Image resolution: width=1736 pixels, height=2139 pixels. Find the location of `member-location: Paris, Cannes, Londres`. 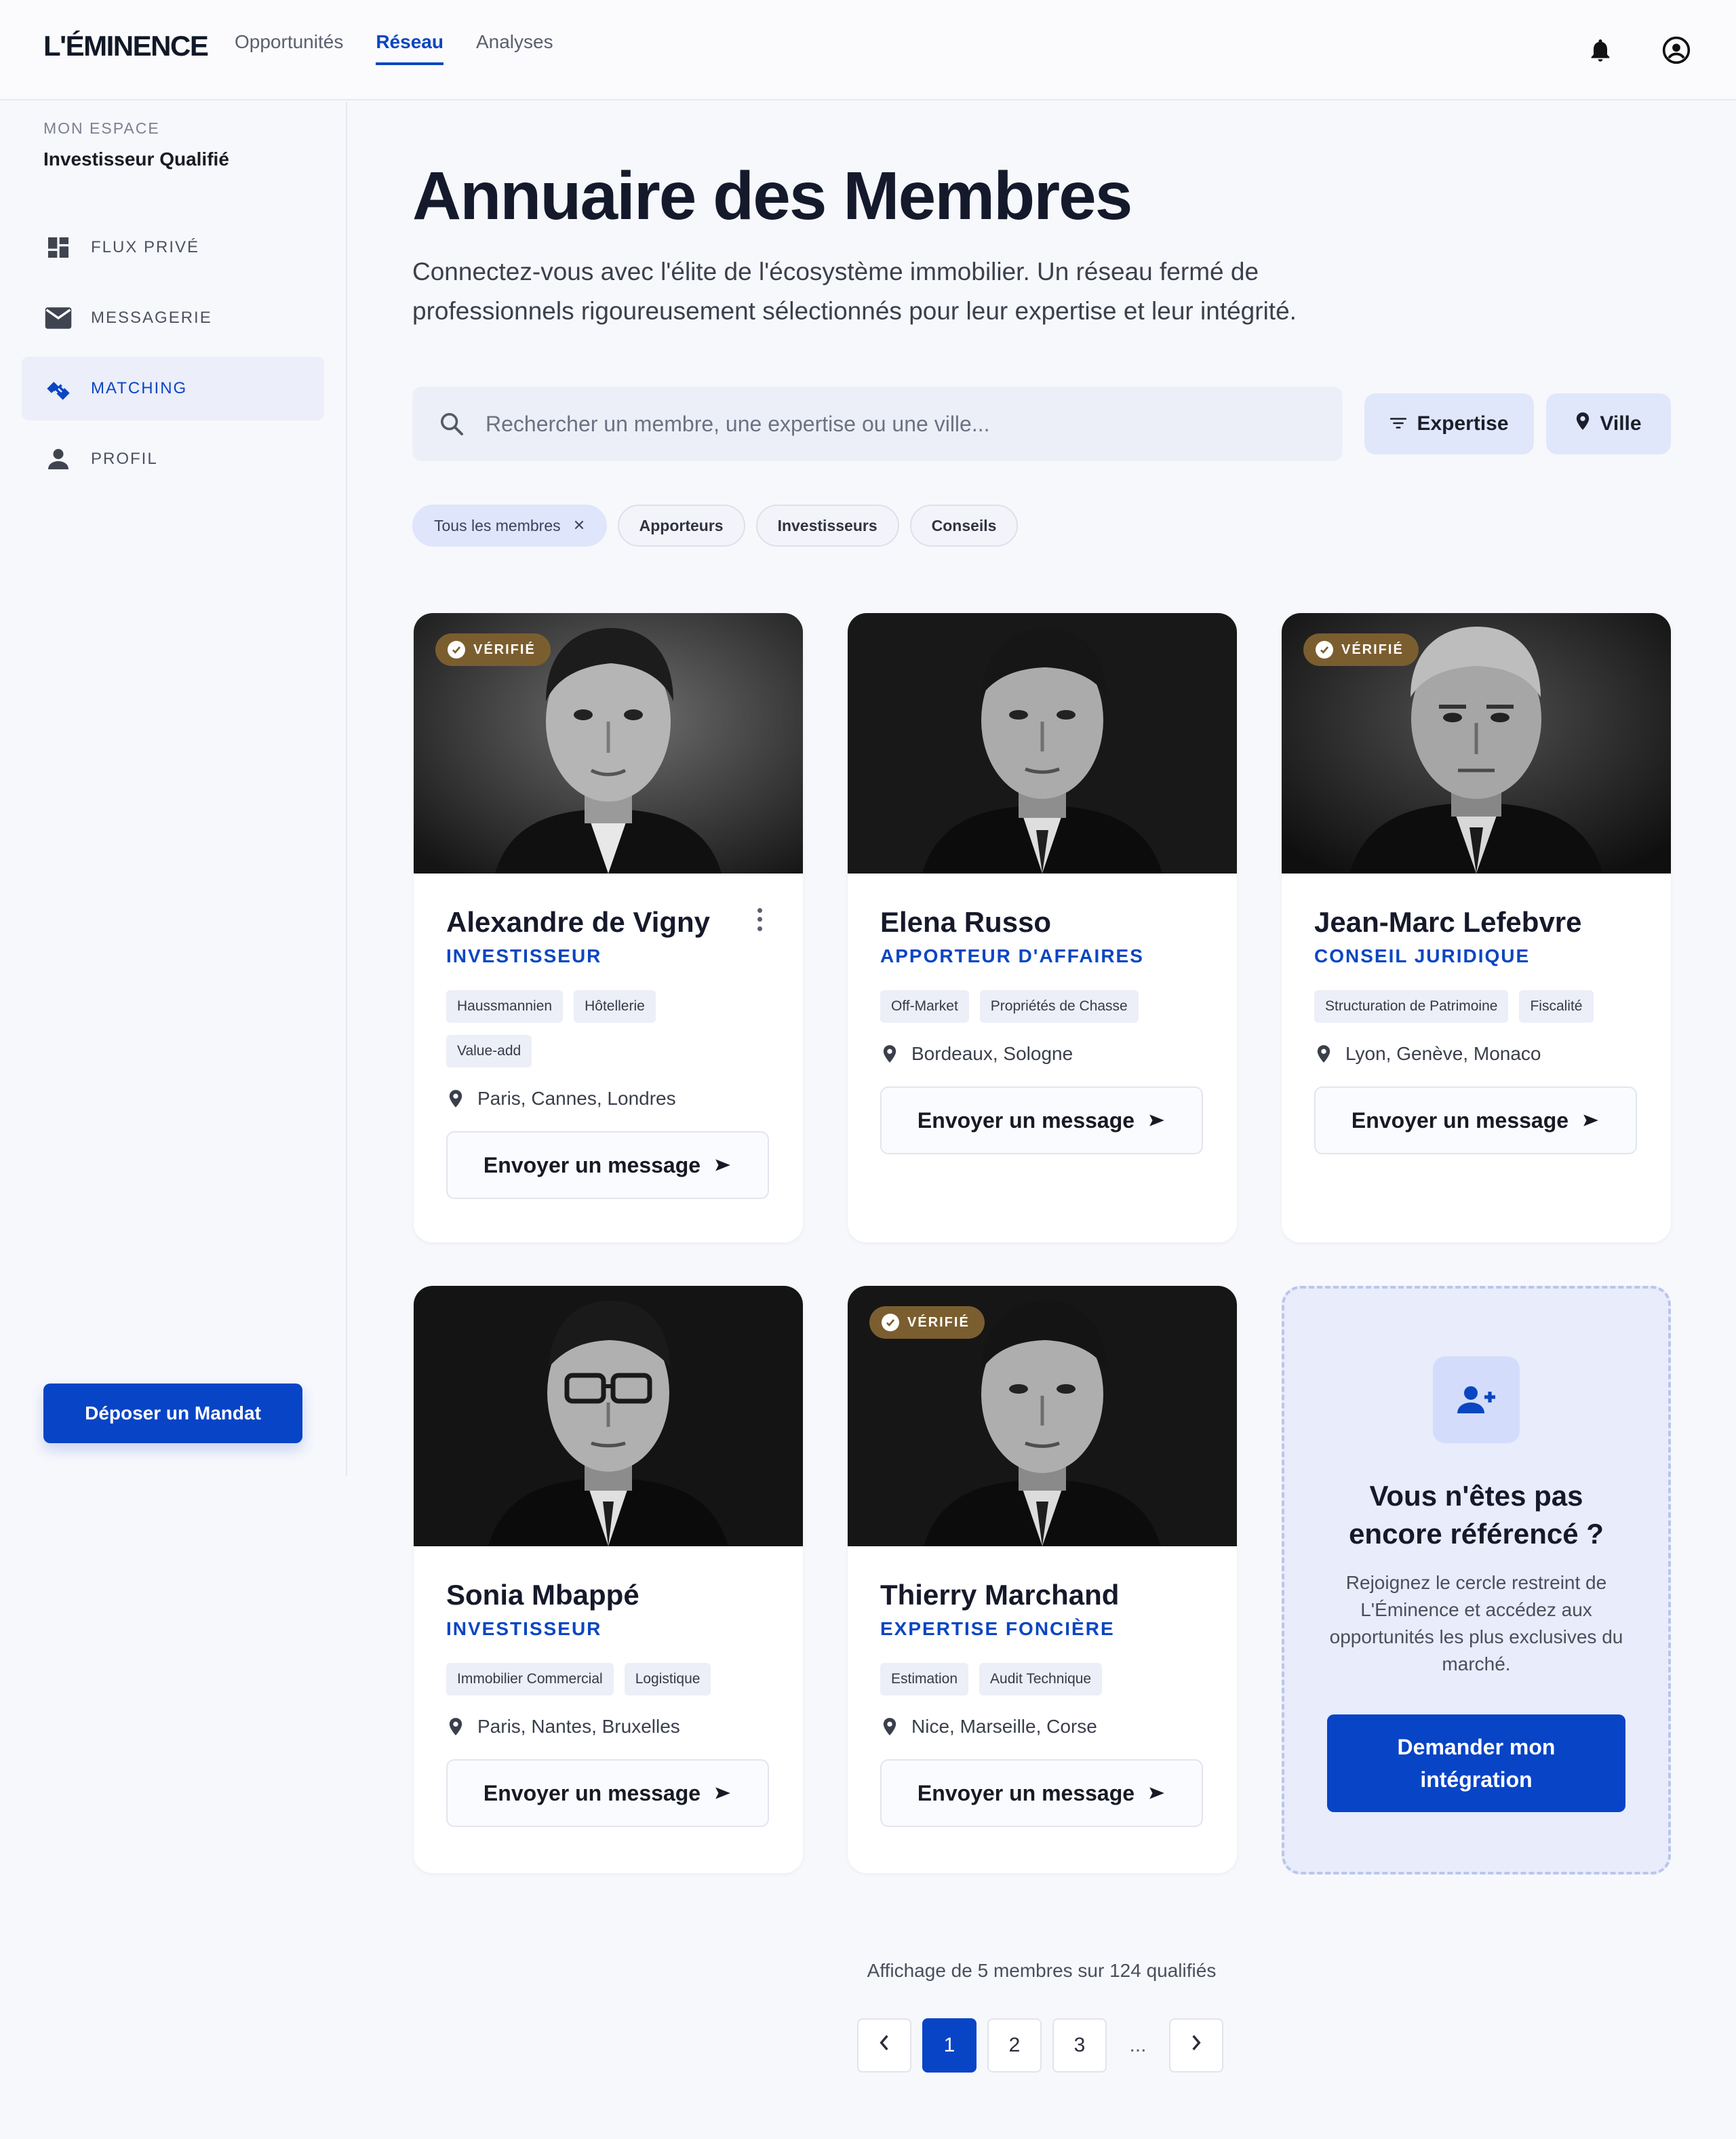

member-location: Paris, Cannes, Londres is located at coordinates (608, 1099).